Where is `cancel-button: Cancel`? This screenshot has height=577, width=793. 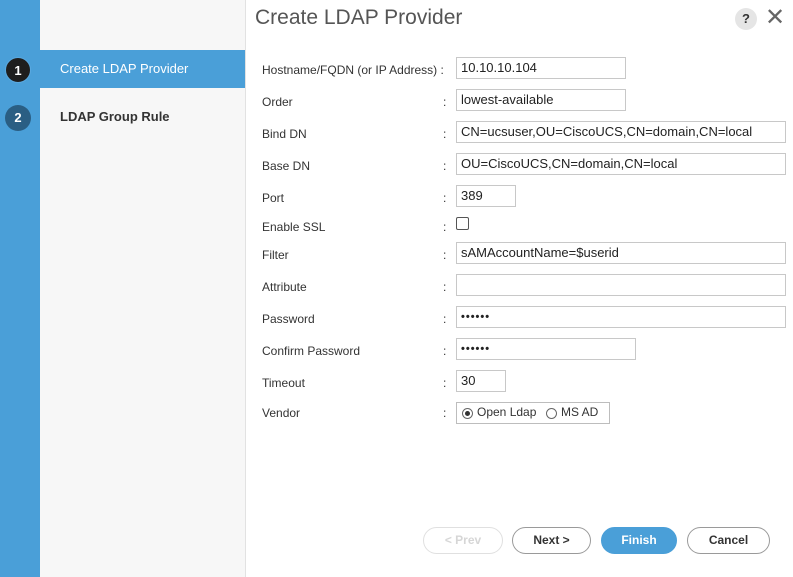 cancel-button: Cancel is located at coordinates (728, 540).